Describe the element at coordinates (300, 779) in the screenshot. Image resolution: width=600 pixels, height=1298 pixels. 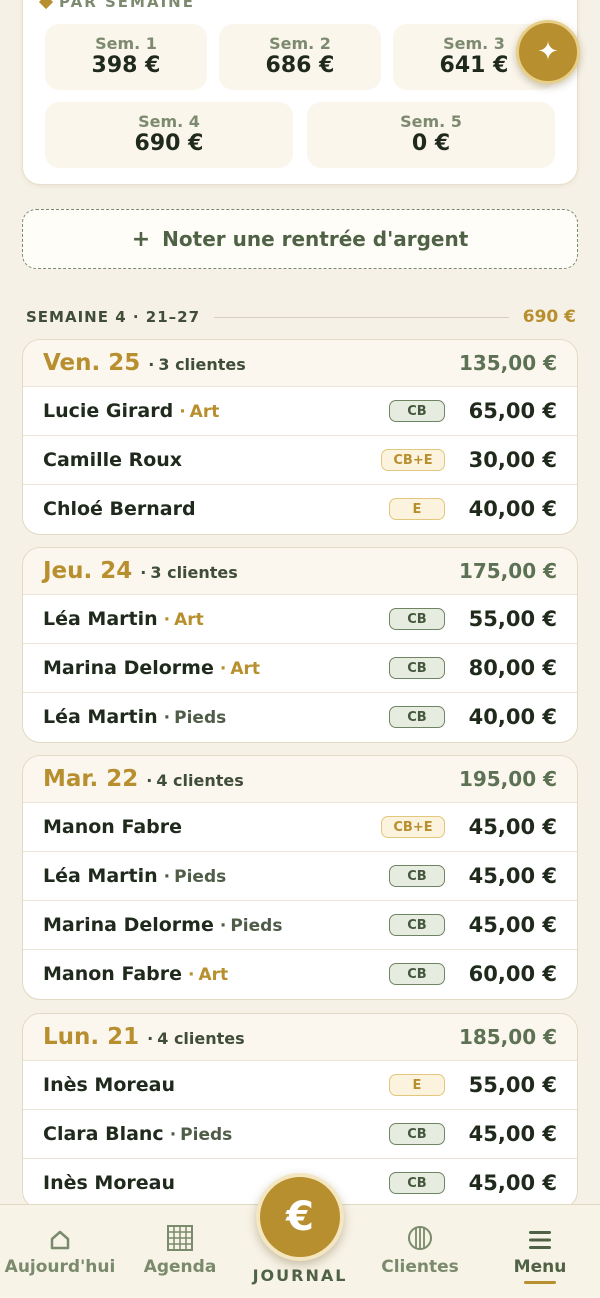
I see `day-header: Mar. 22 · 4 clientes 195,00 €` at that location.